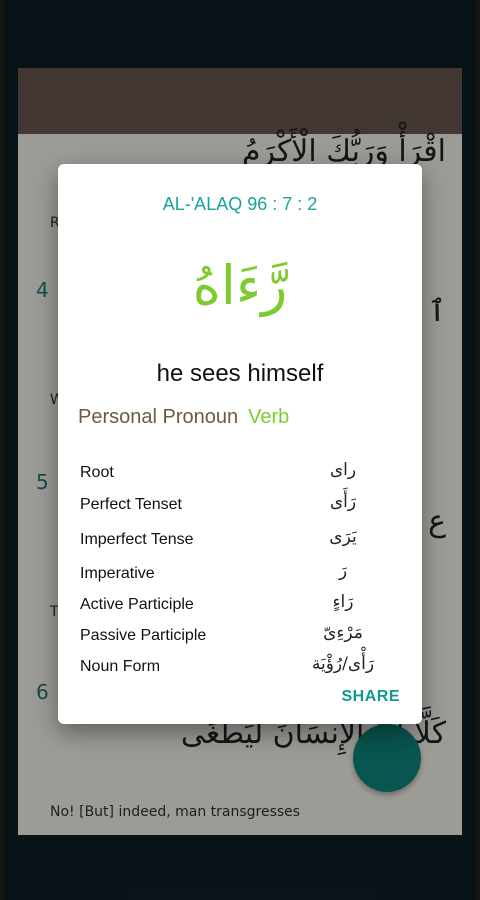 The width and height of the screenshot is (480, 900). Describe the element at coordinates (240, 204) in the screenshot. I see `verse-reference: AL-'ALAQ 96 : 7 : 2` at that location.